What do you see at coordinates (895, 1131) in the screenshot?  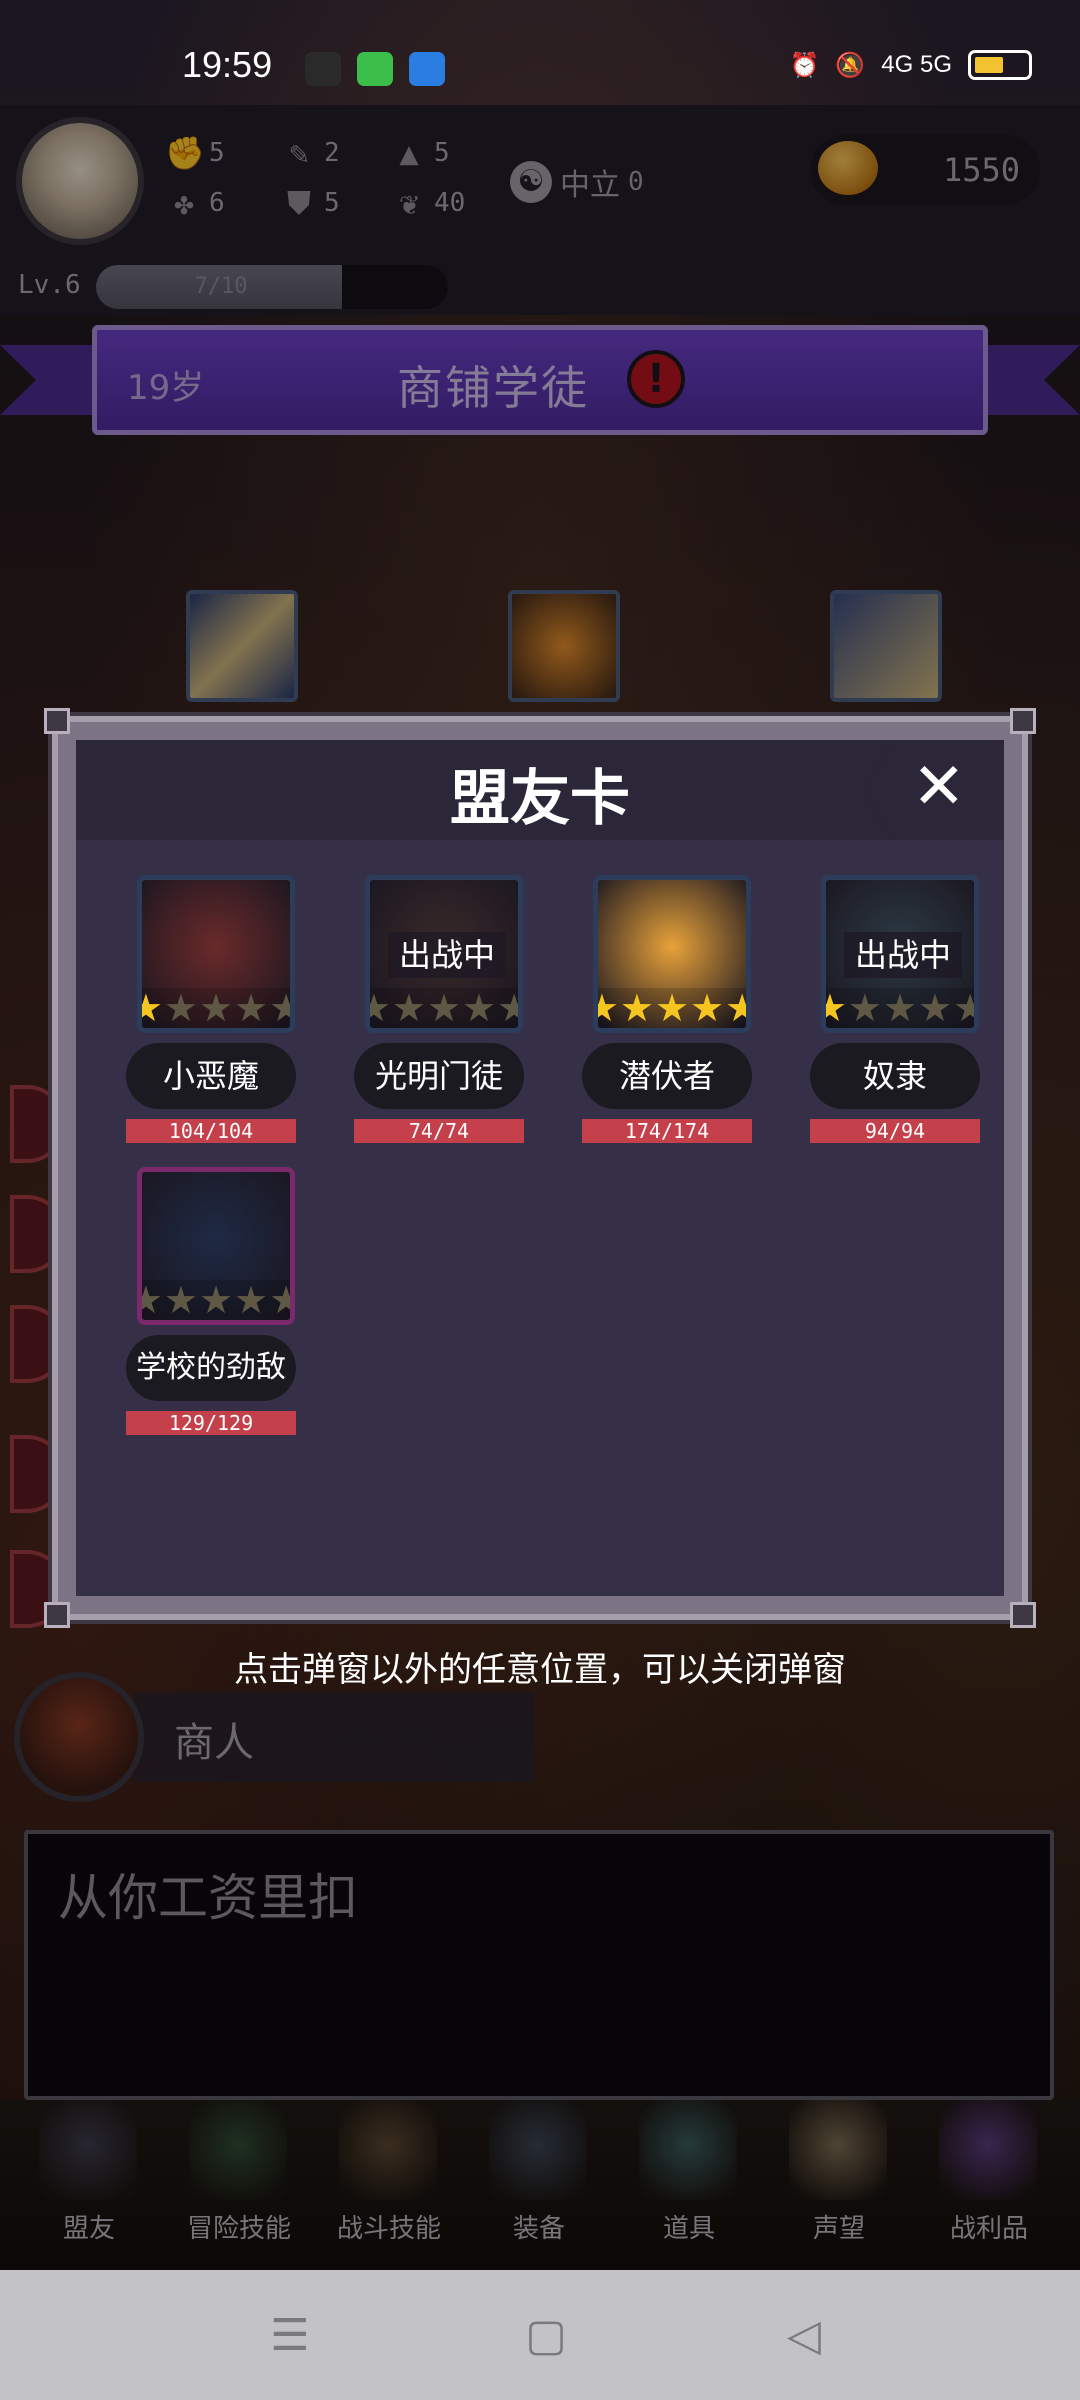 I see `ally-hp: 94/94` at bounding box center [895, 1131].